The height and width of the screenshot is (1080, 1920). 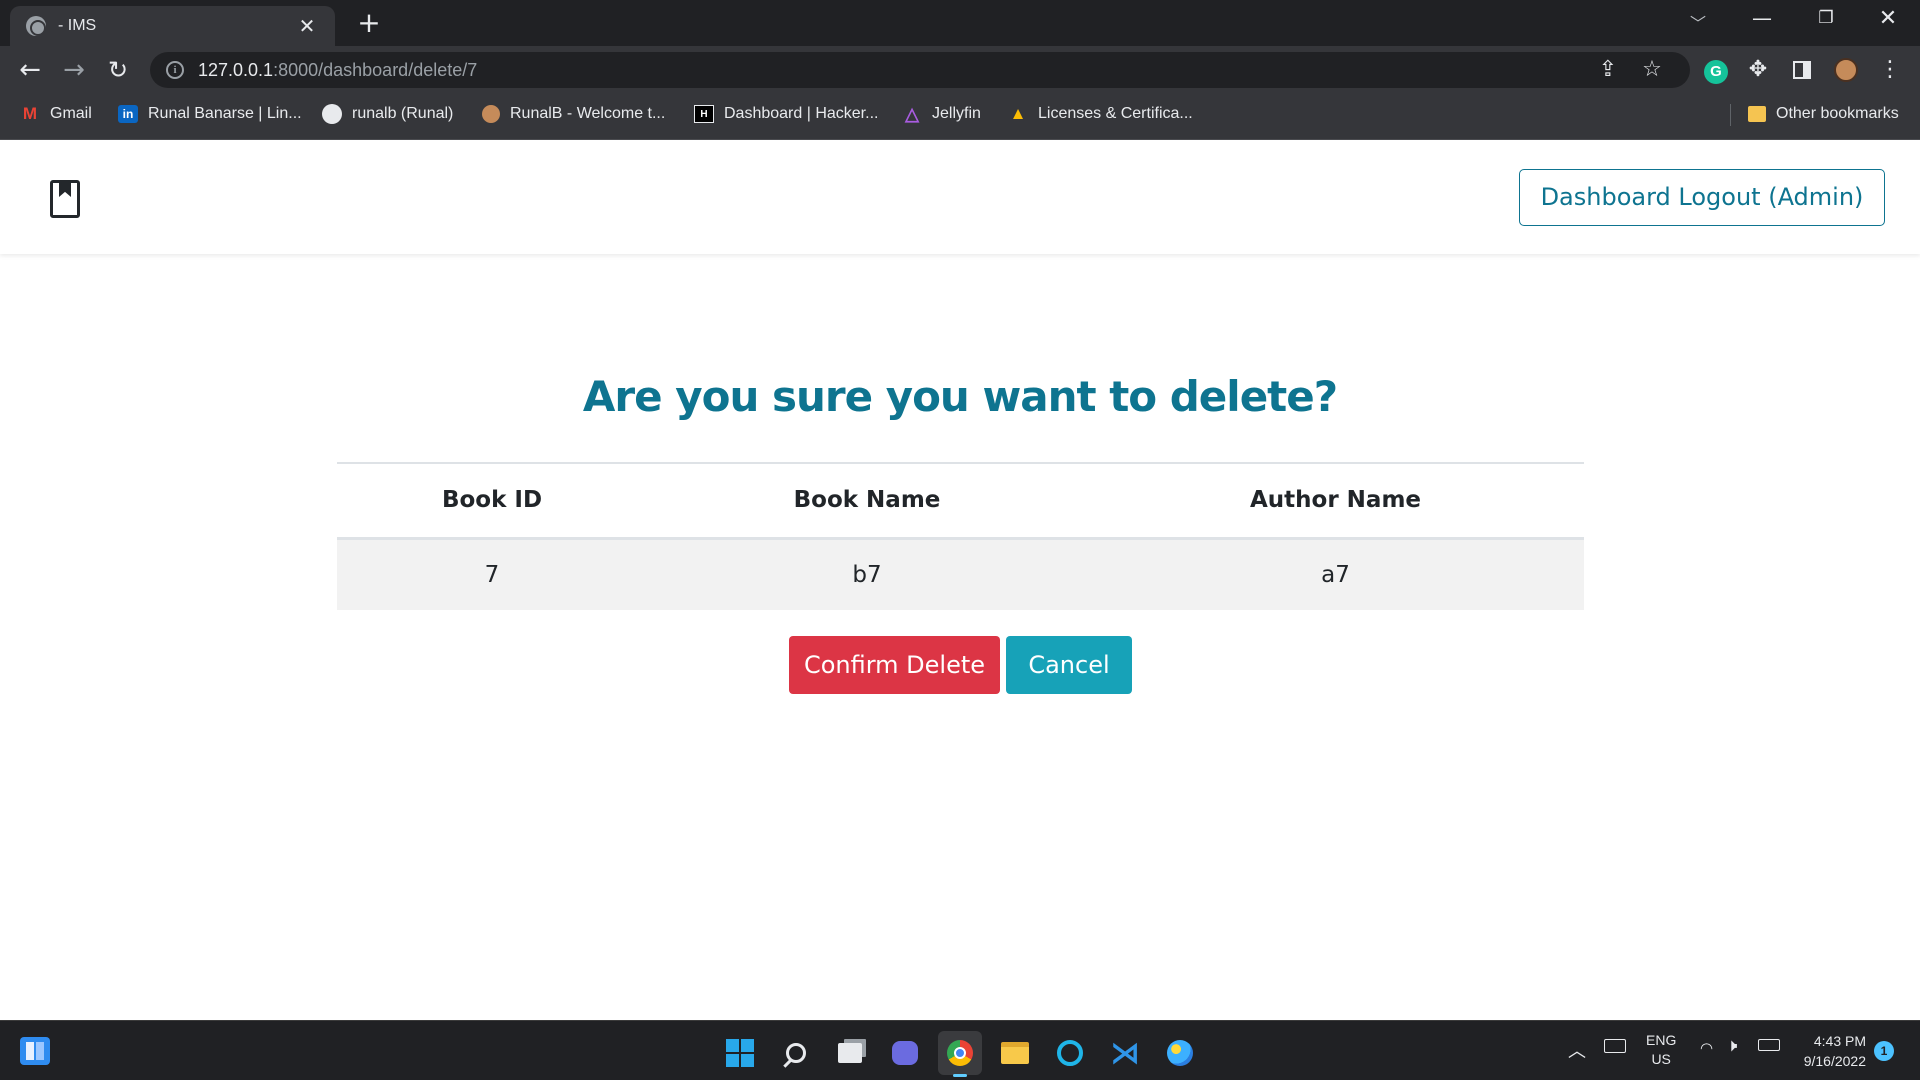 I want to click on browser-menu-icon: ⋮, so click(x=1890, y=70).